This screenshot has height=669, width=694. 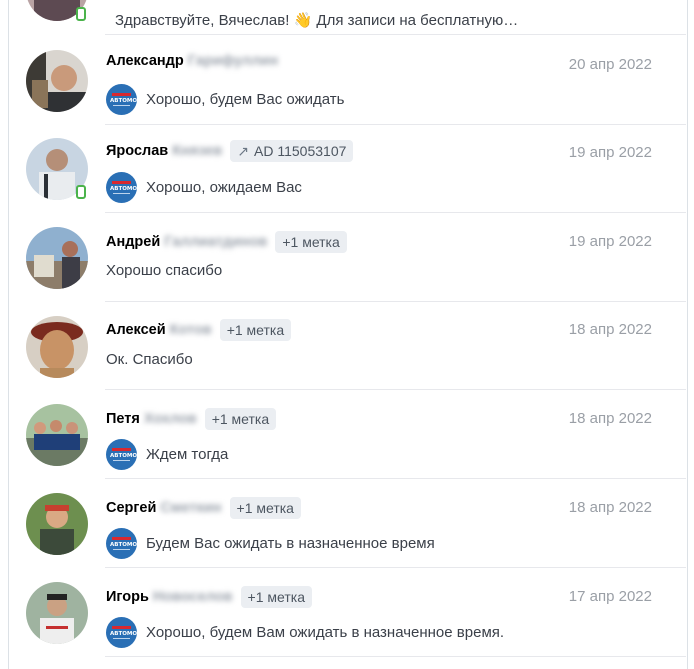 What do you see at coordinates (127, 597) in the screenshot?
I see `first-name: Игорь` at bounding box center [127, 597].